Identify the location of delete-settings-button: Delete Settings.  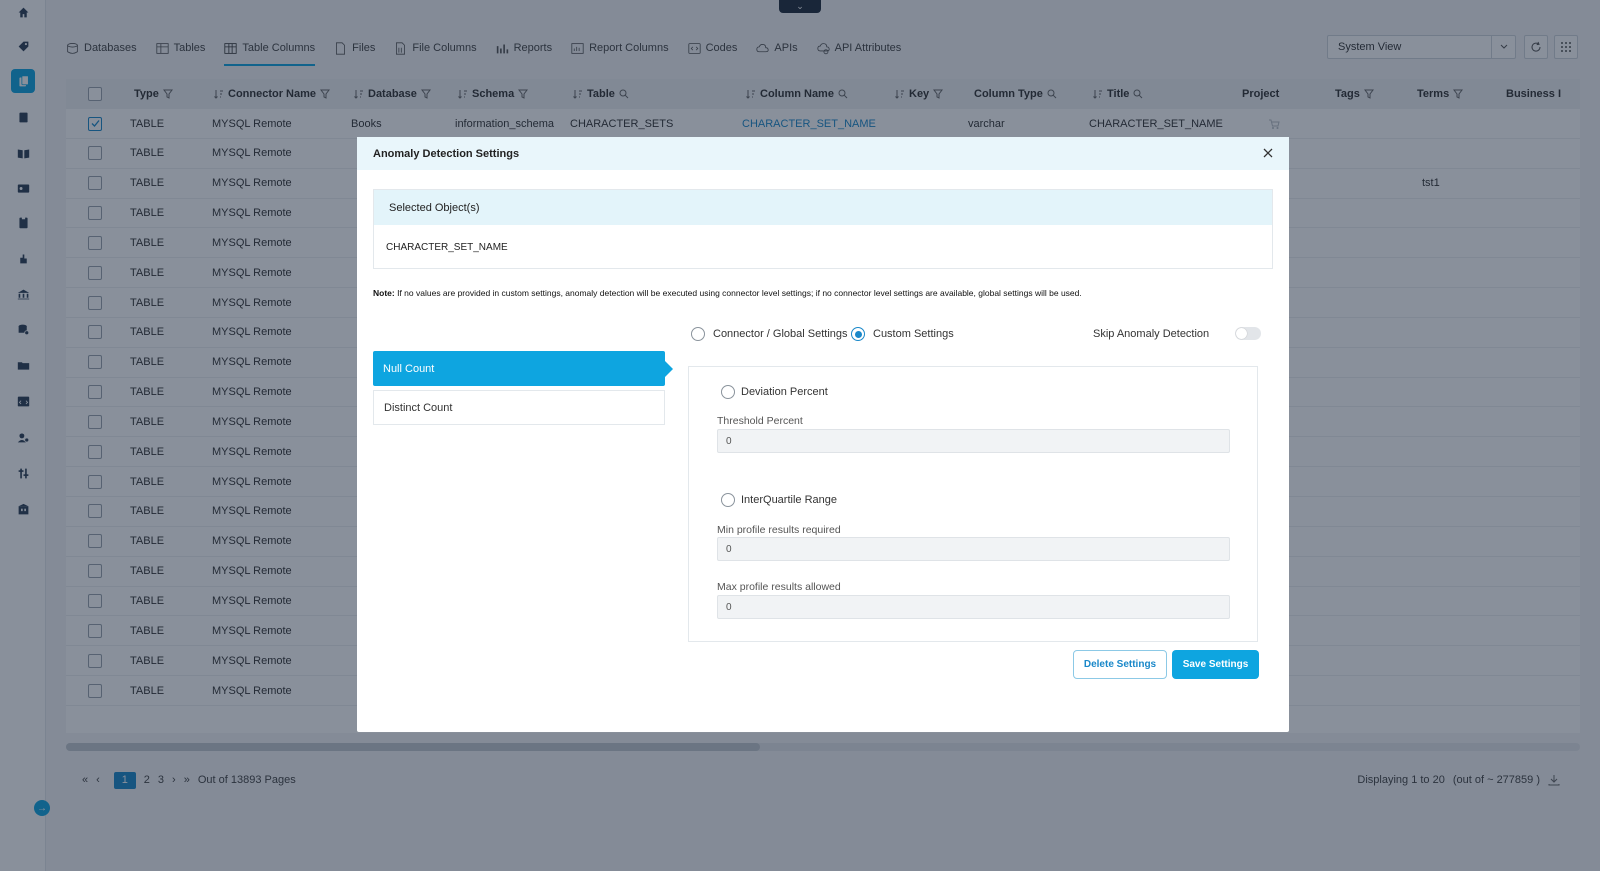
(1120, 664).